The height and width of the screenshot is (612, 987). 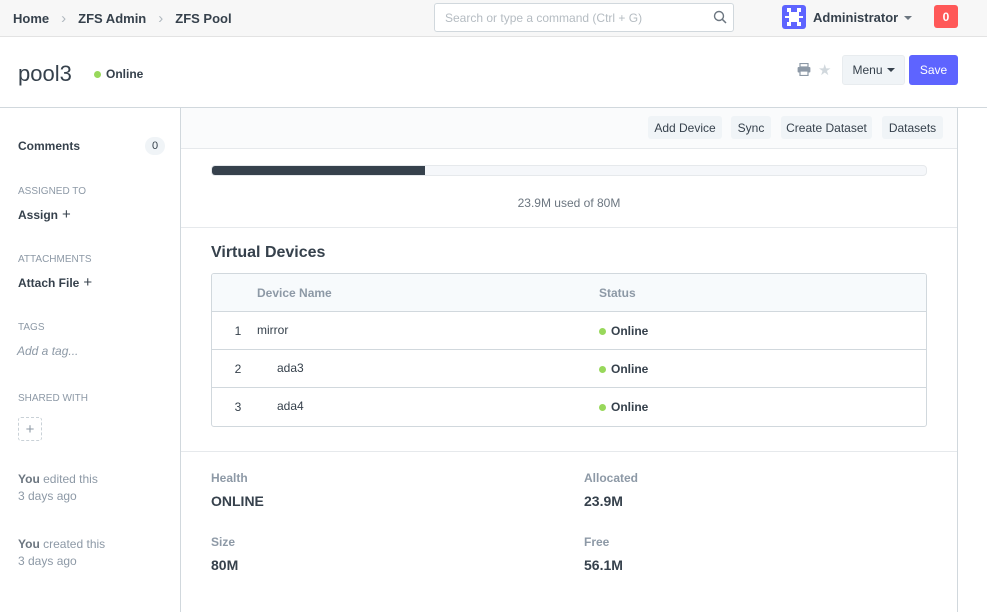 I want to click on activity-action: created this, so click(x=74, y=544).